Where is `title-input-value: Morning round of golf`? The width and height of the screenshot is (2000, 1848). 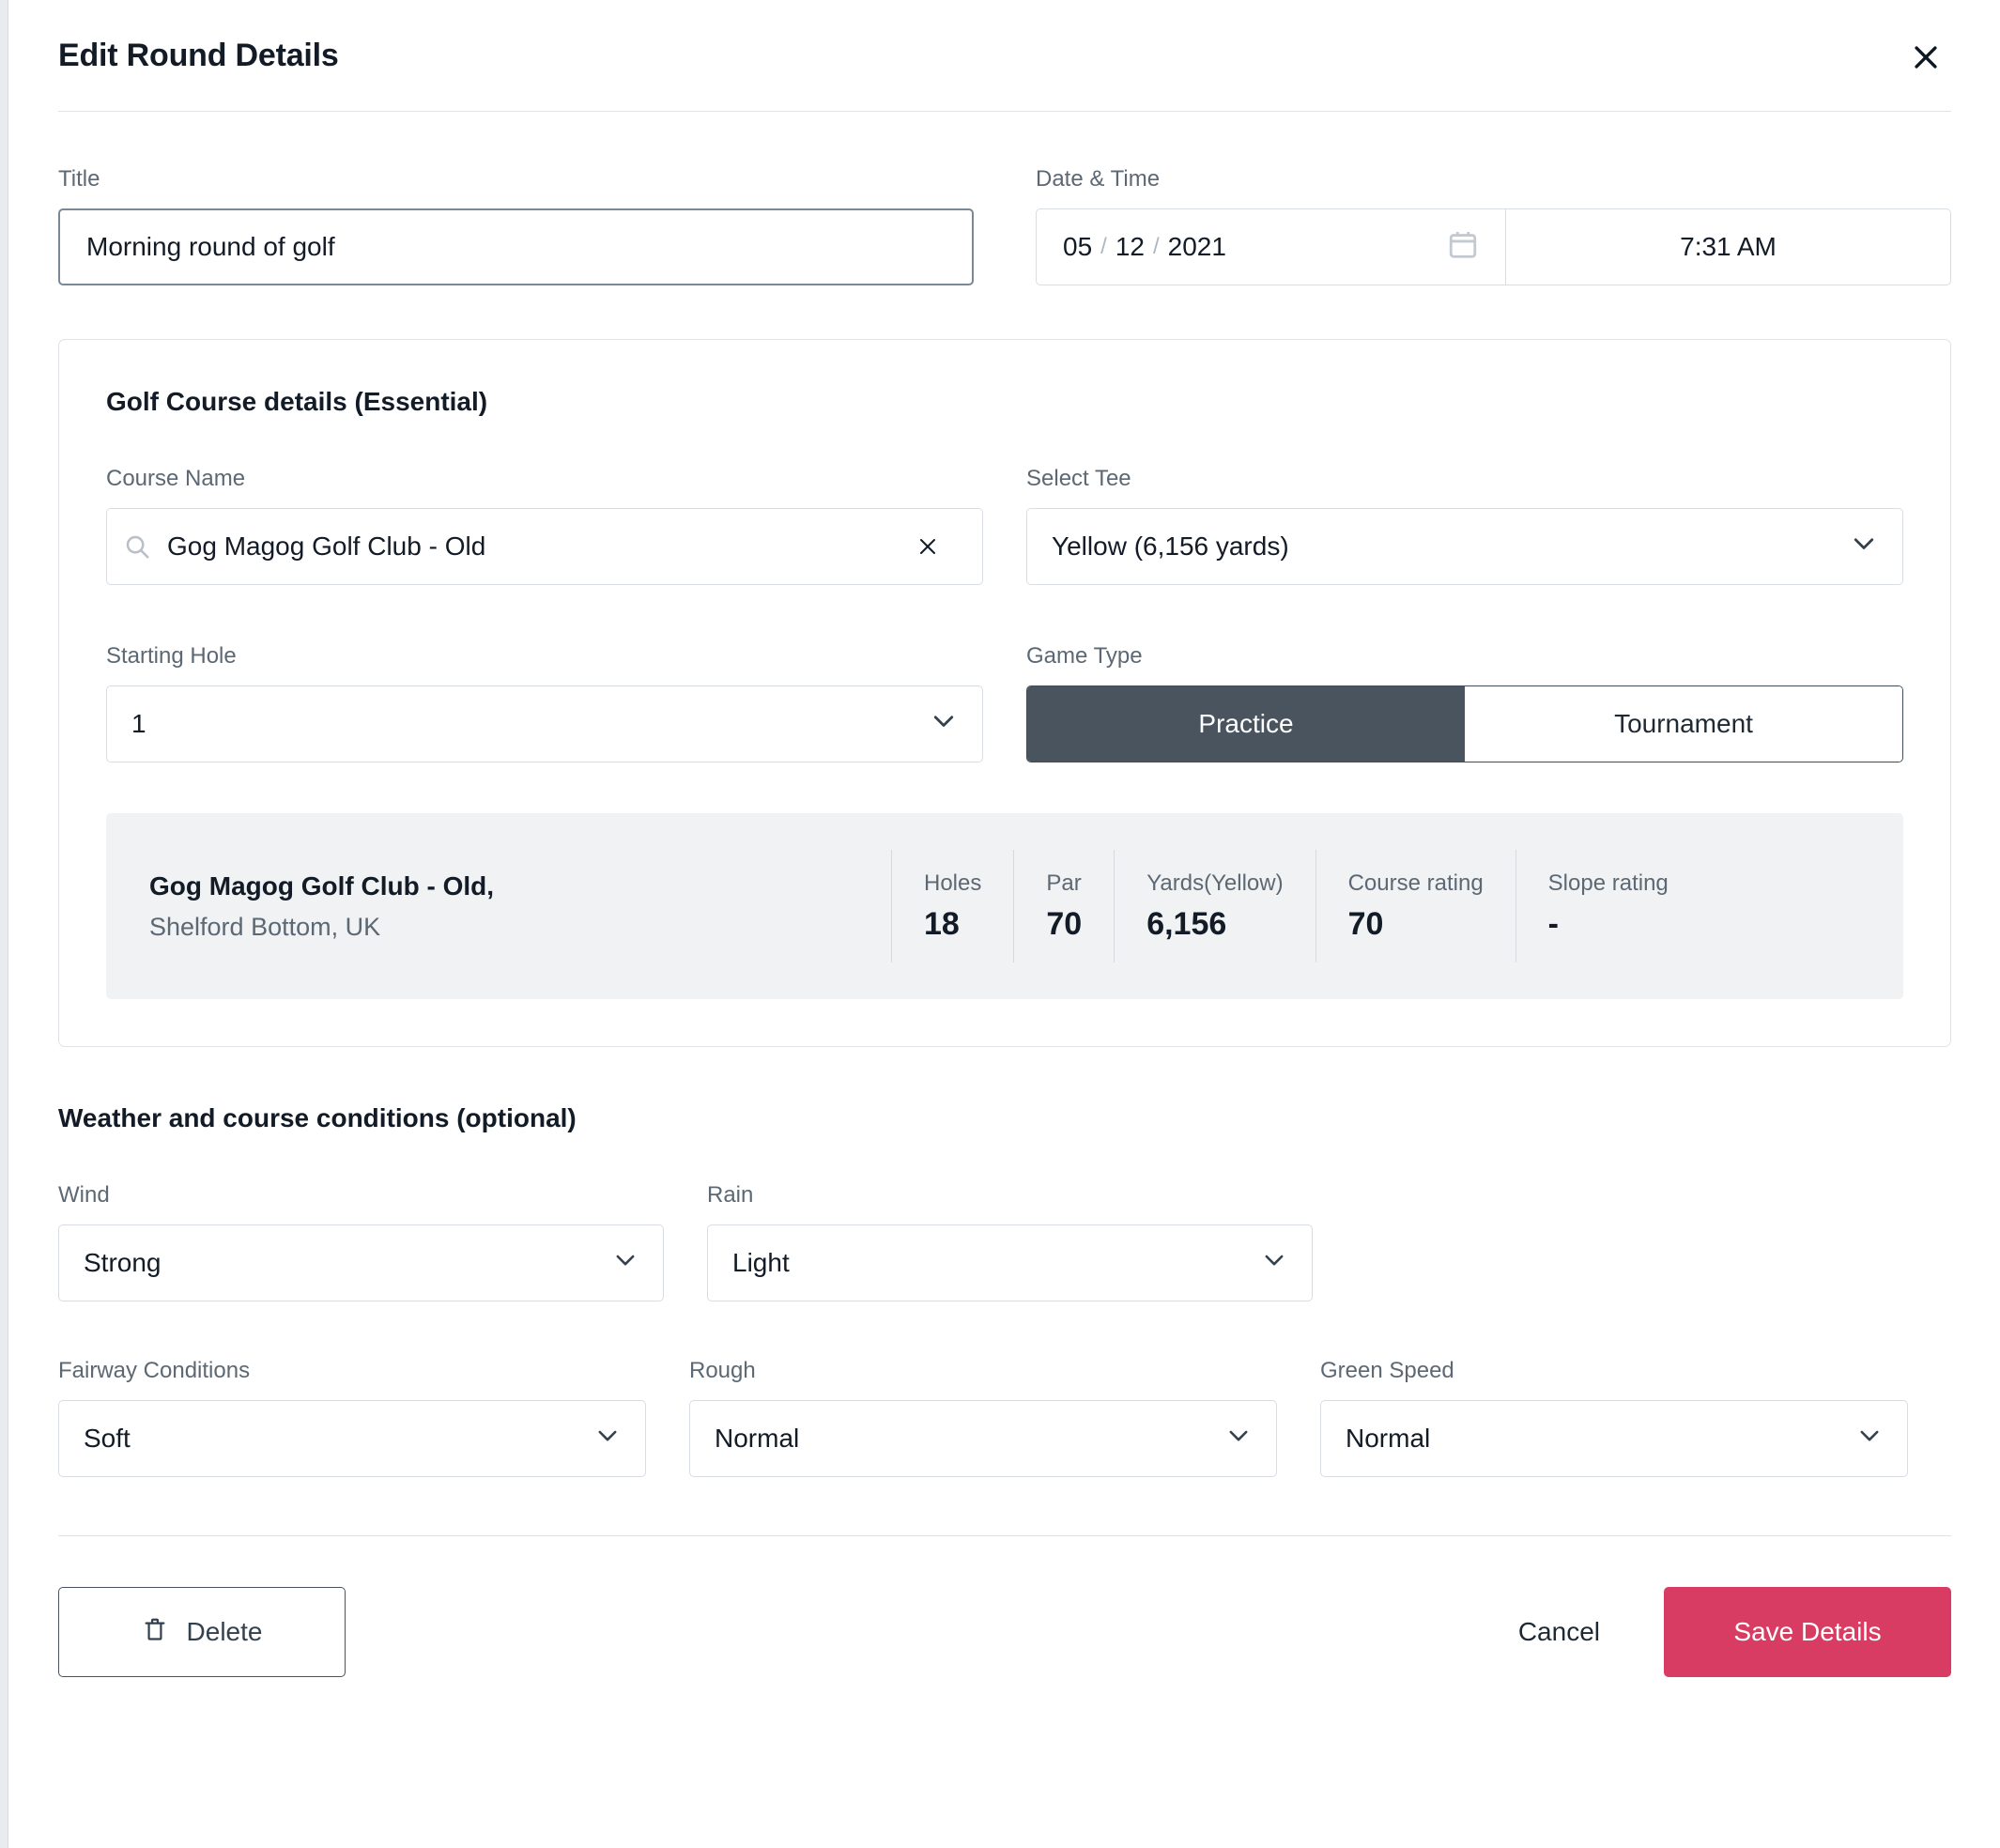
title-input-value: Morning round of golf is located at coordinates (210, 246).